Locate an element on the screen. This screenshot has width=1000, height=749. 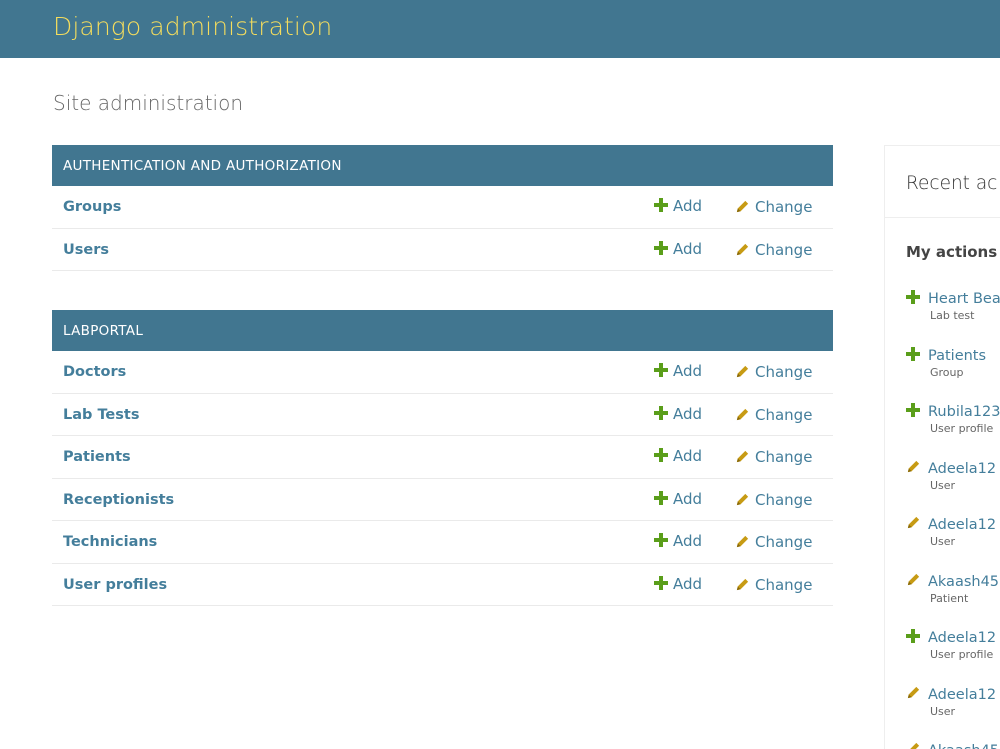
model-row: Patients Add Change is located at coordinates (442, 457).